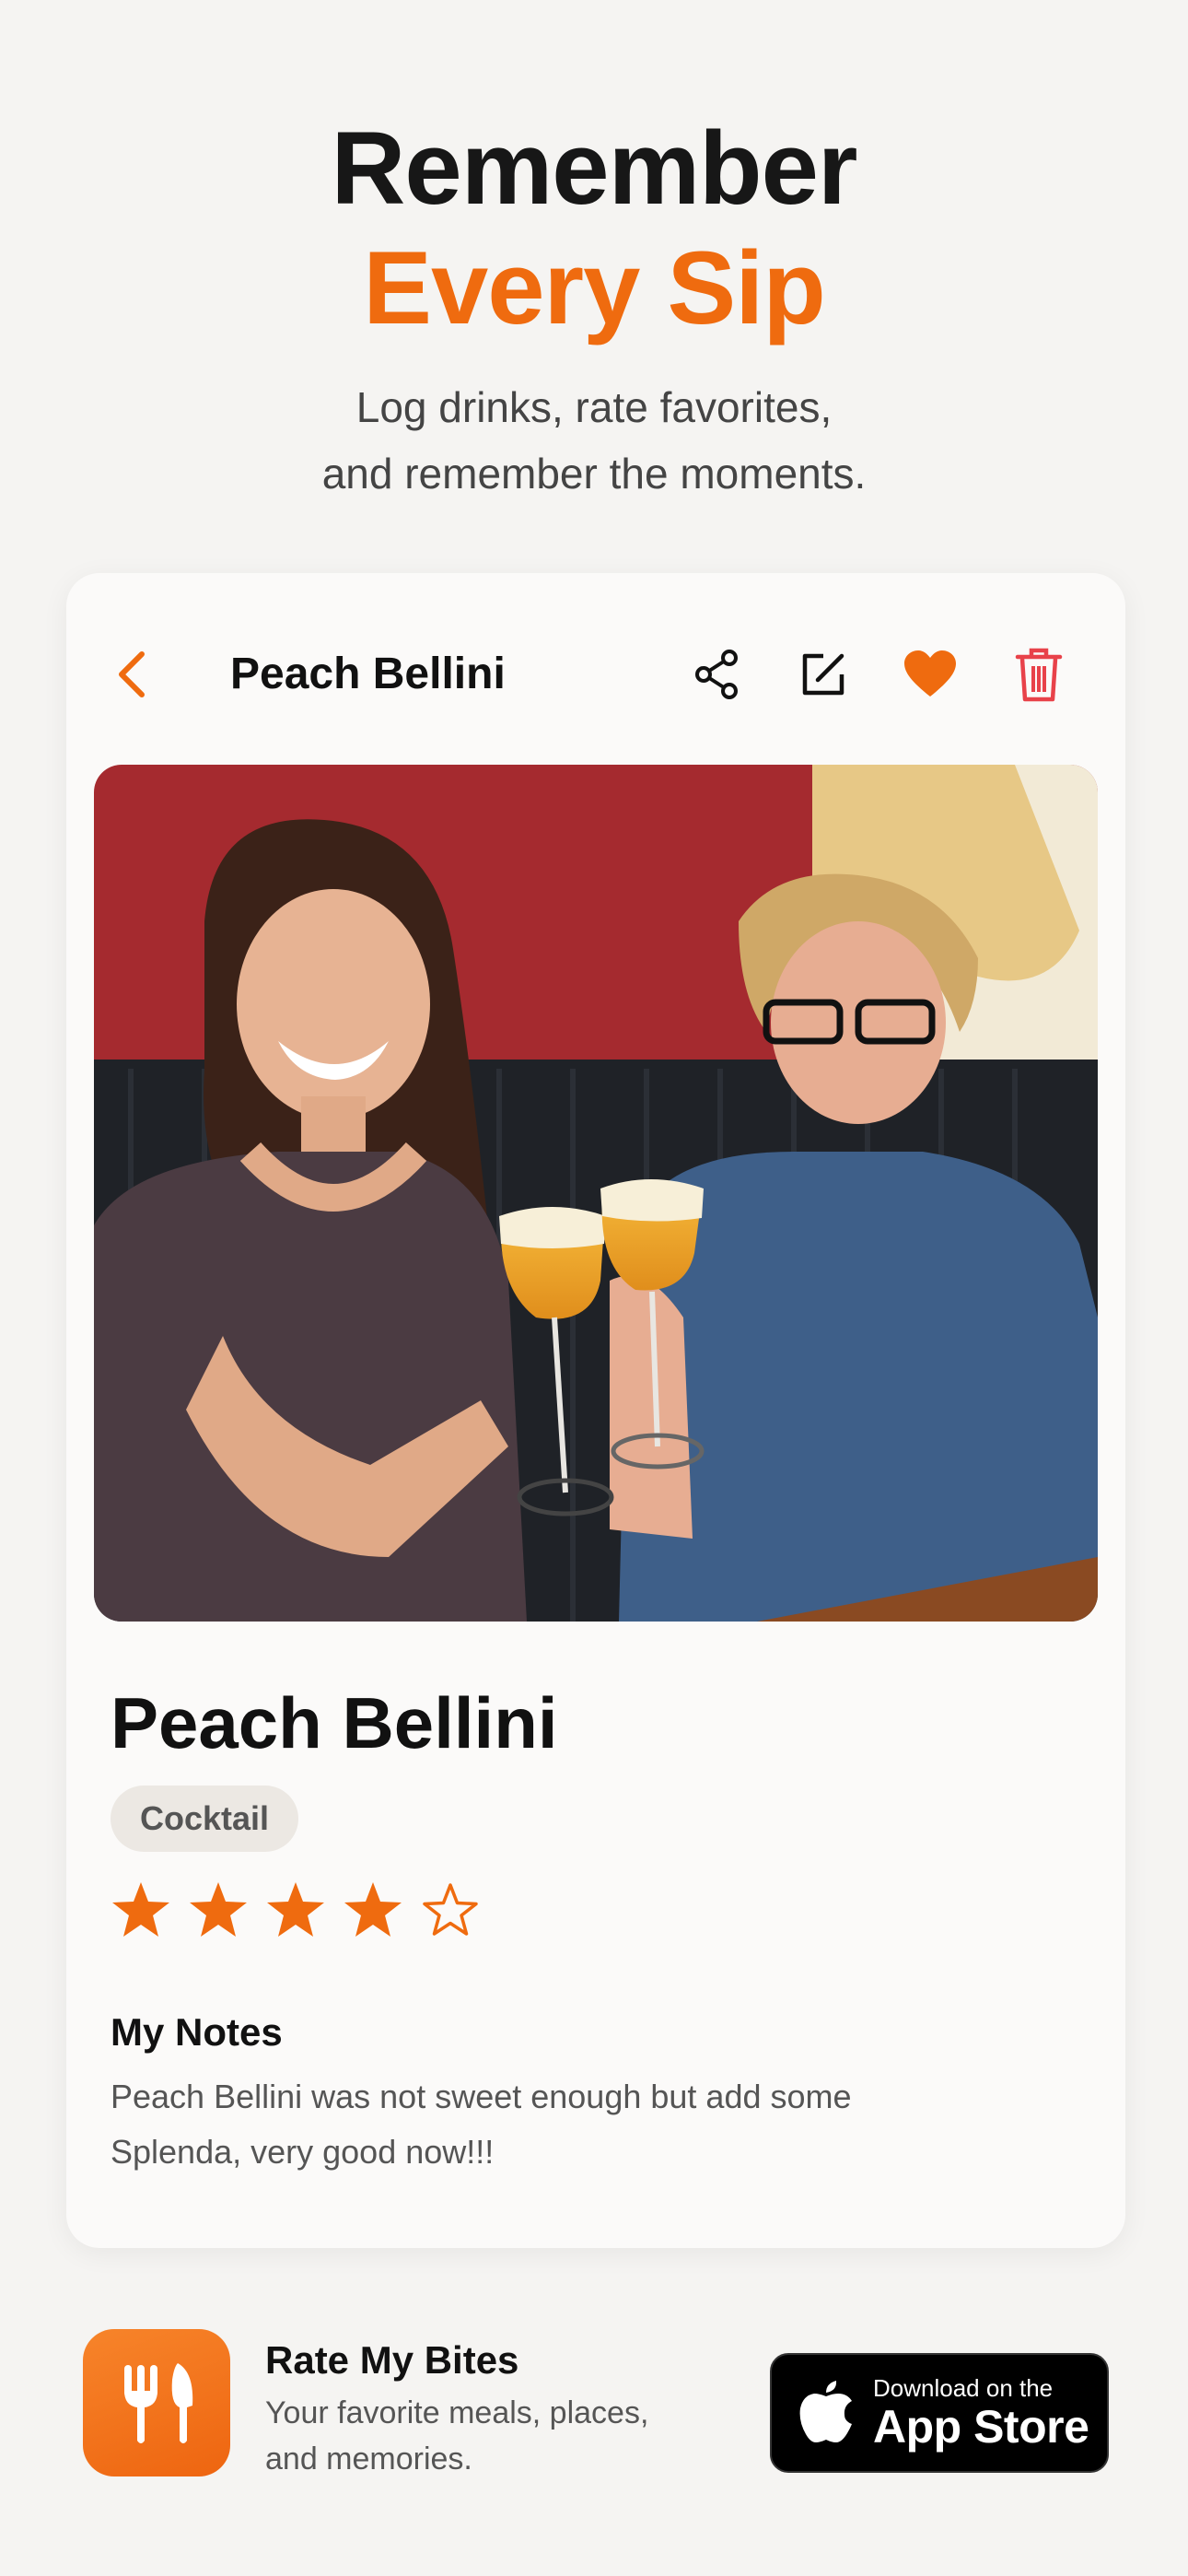  I want to click on category-tag: Cocktail, so click(205, 1819).